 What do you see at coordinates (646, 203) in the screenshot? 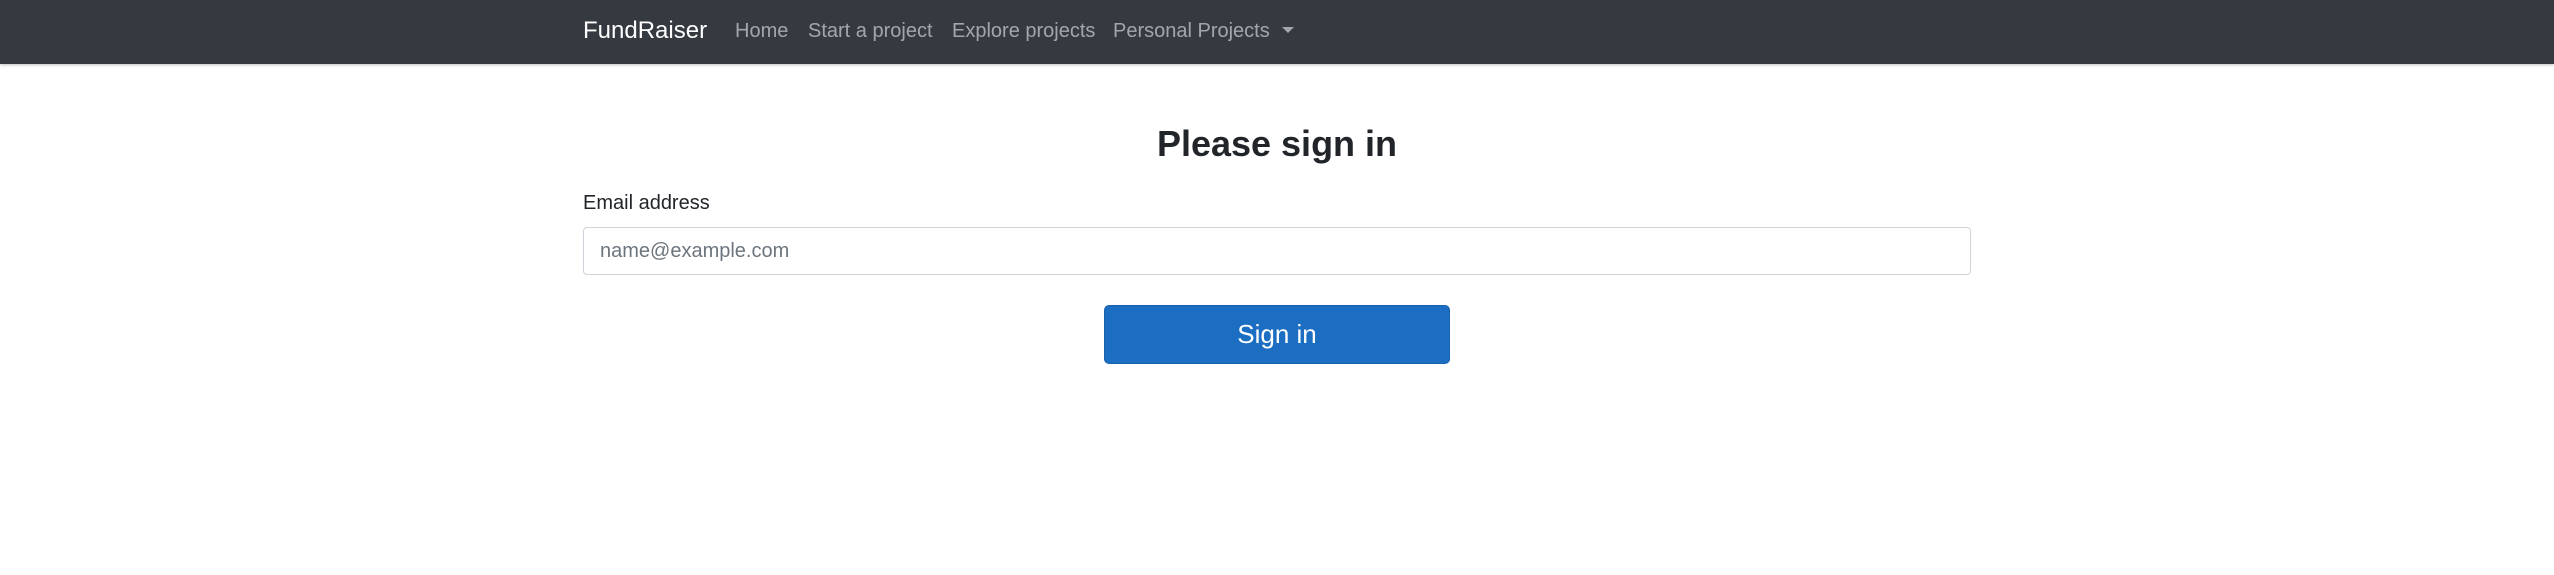
I see `email-label: Email address` at bounding box center [646, 203].